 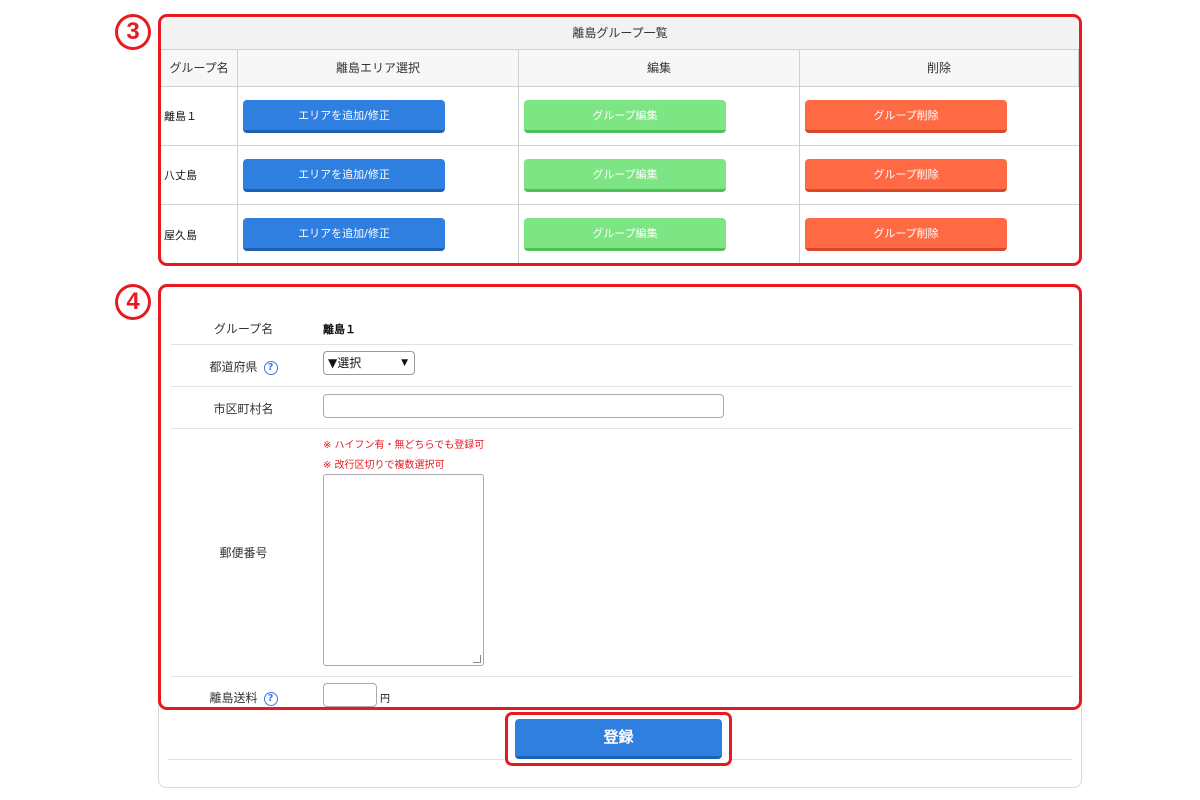 I want to click on shipping-row: 離島送料? 円, so click(x=622, y=692).